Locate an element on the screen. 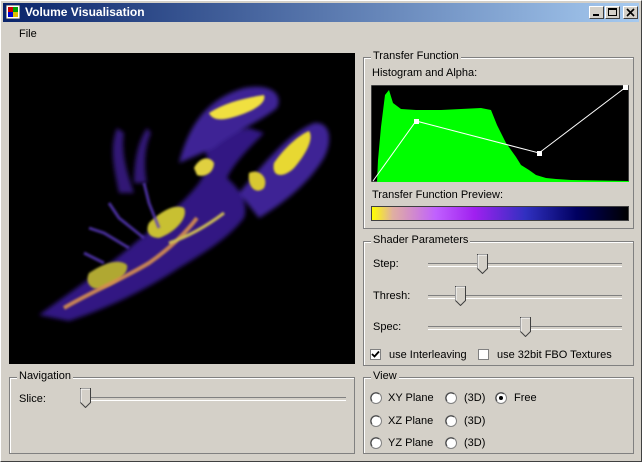 Image resolution: width=642 pixels, height=462 pixels. maximize-icon is located at coordinates (612, 12).